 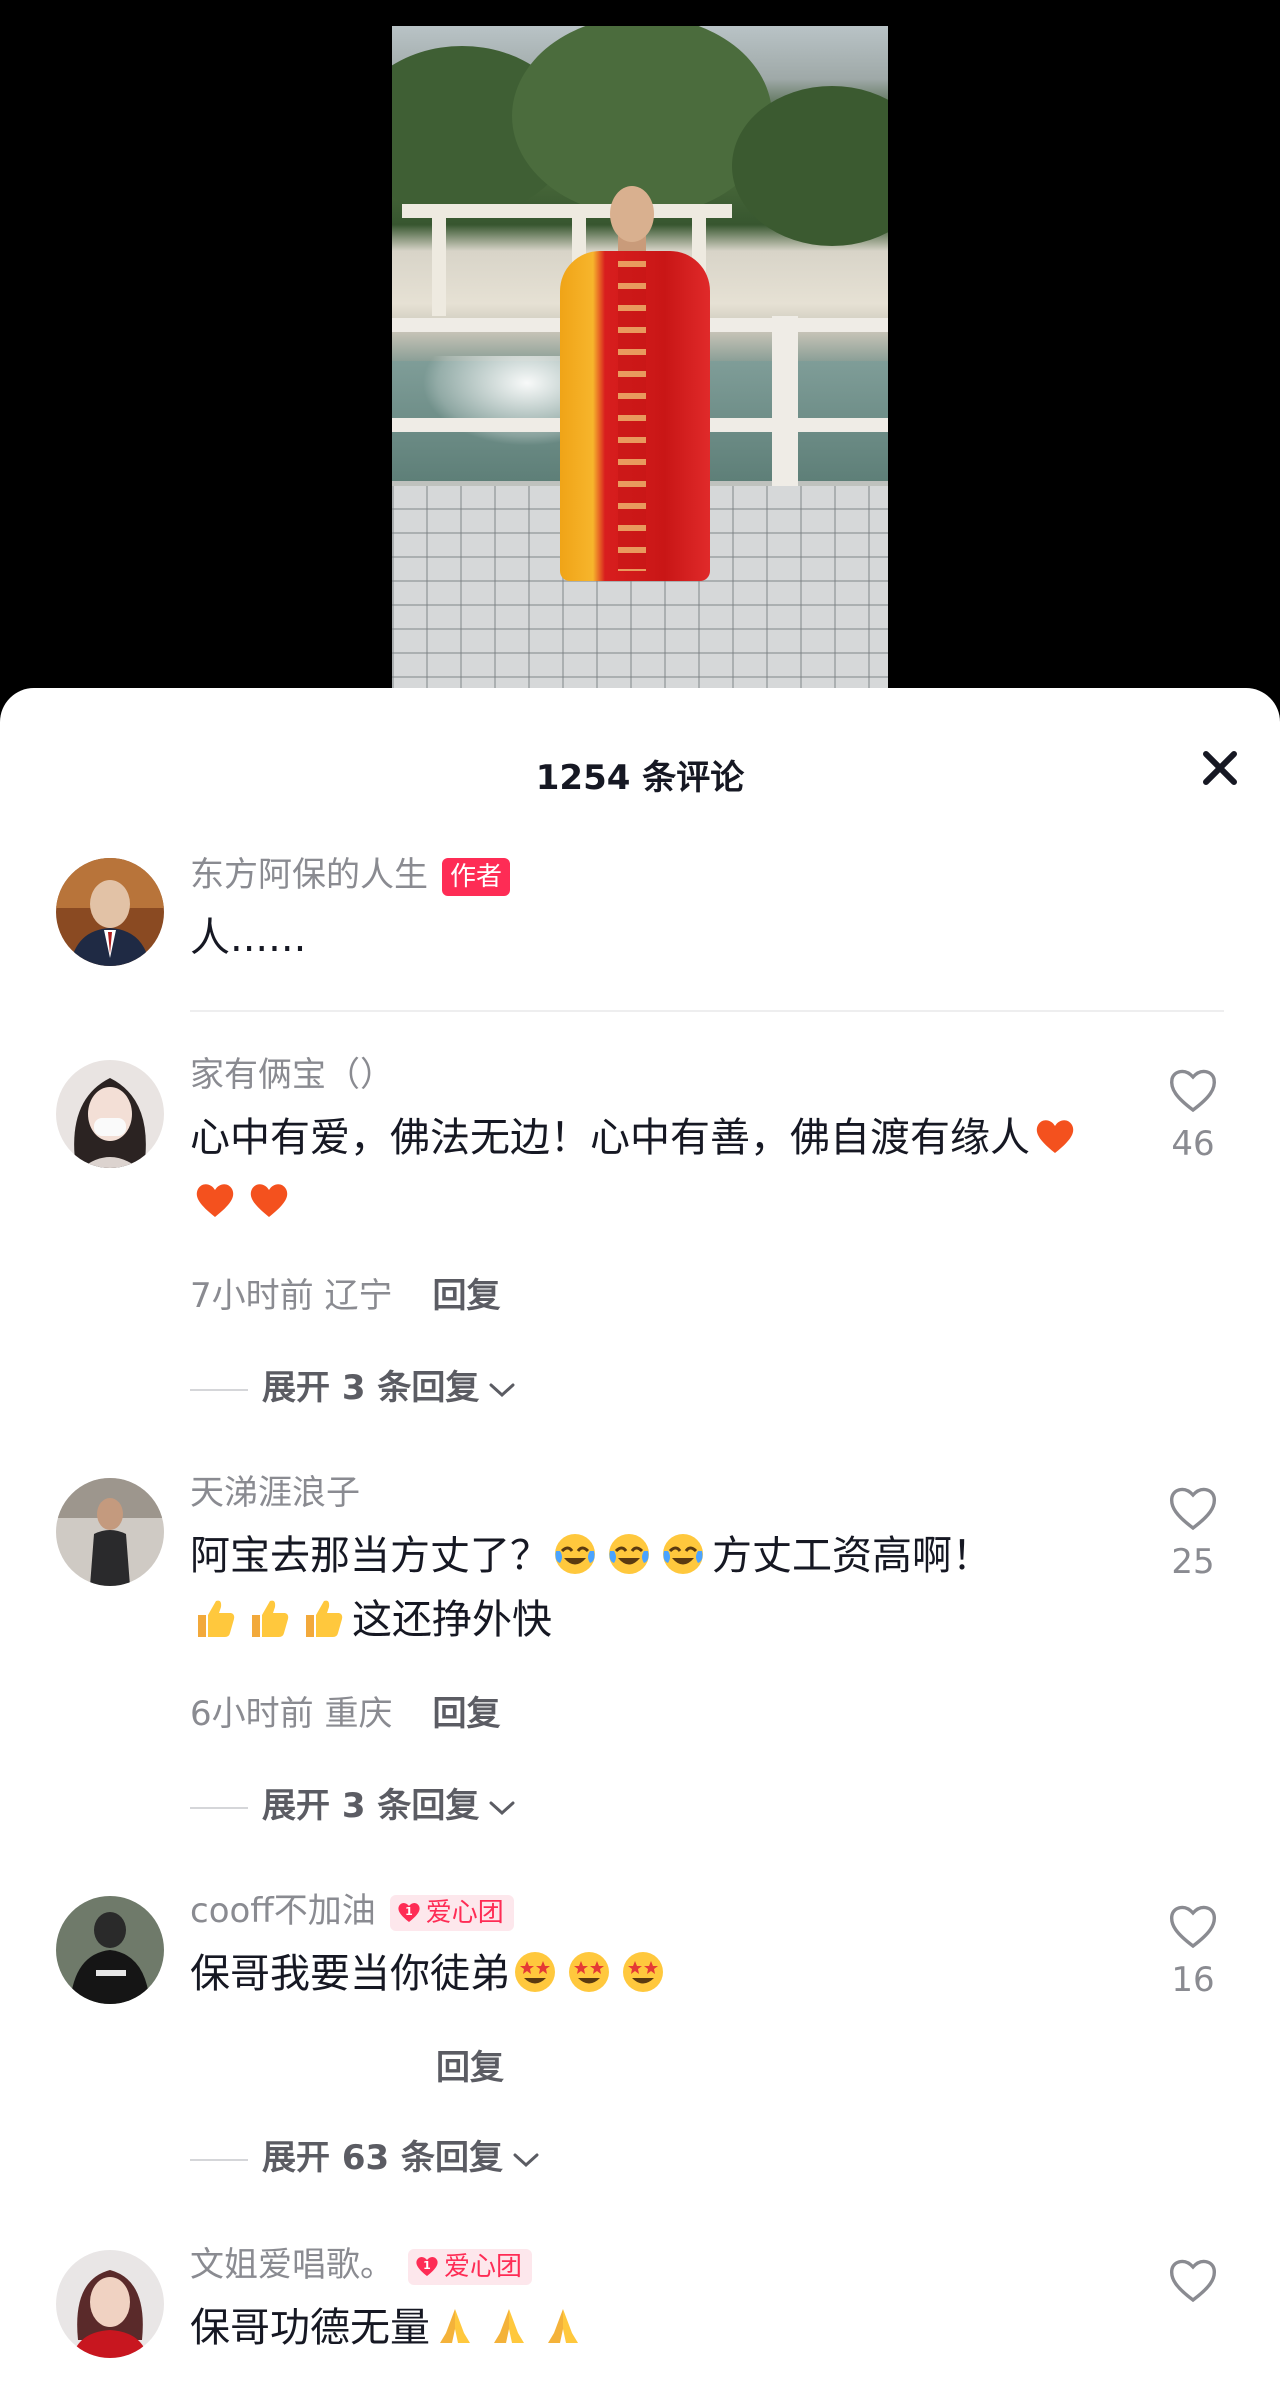 What do you see at coordinates (1193, 1533) in the screenshot?
I see `like-button: 25` at bounding box center [1193, 1533].